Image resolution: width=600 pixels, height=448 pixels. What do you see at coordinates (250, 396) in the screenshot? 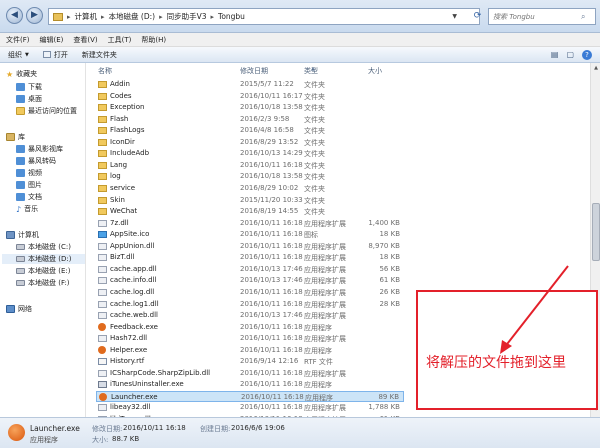
I see `file-row: Launcher.exe 2016/10/11 16:18 应用程序 89 KB` at bounding box center [250, 396].